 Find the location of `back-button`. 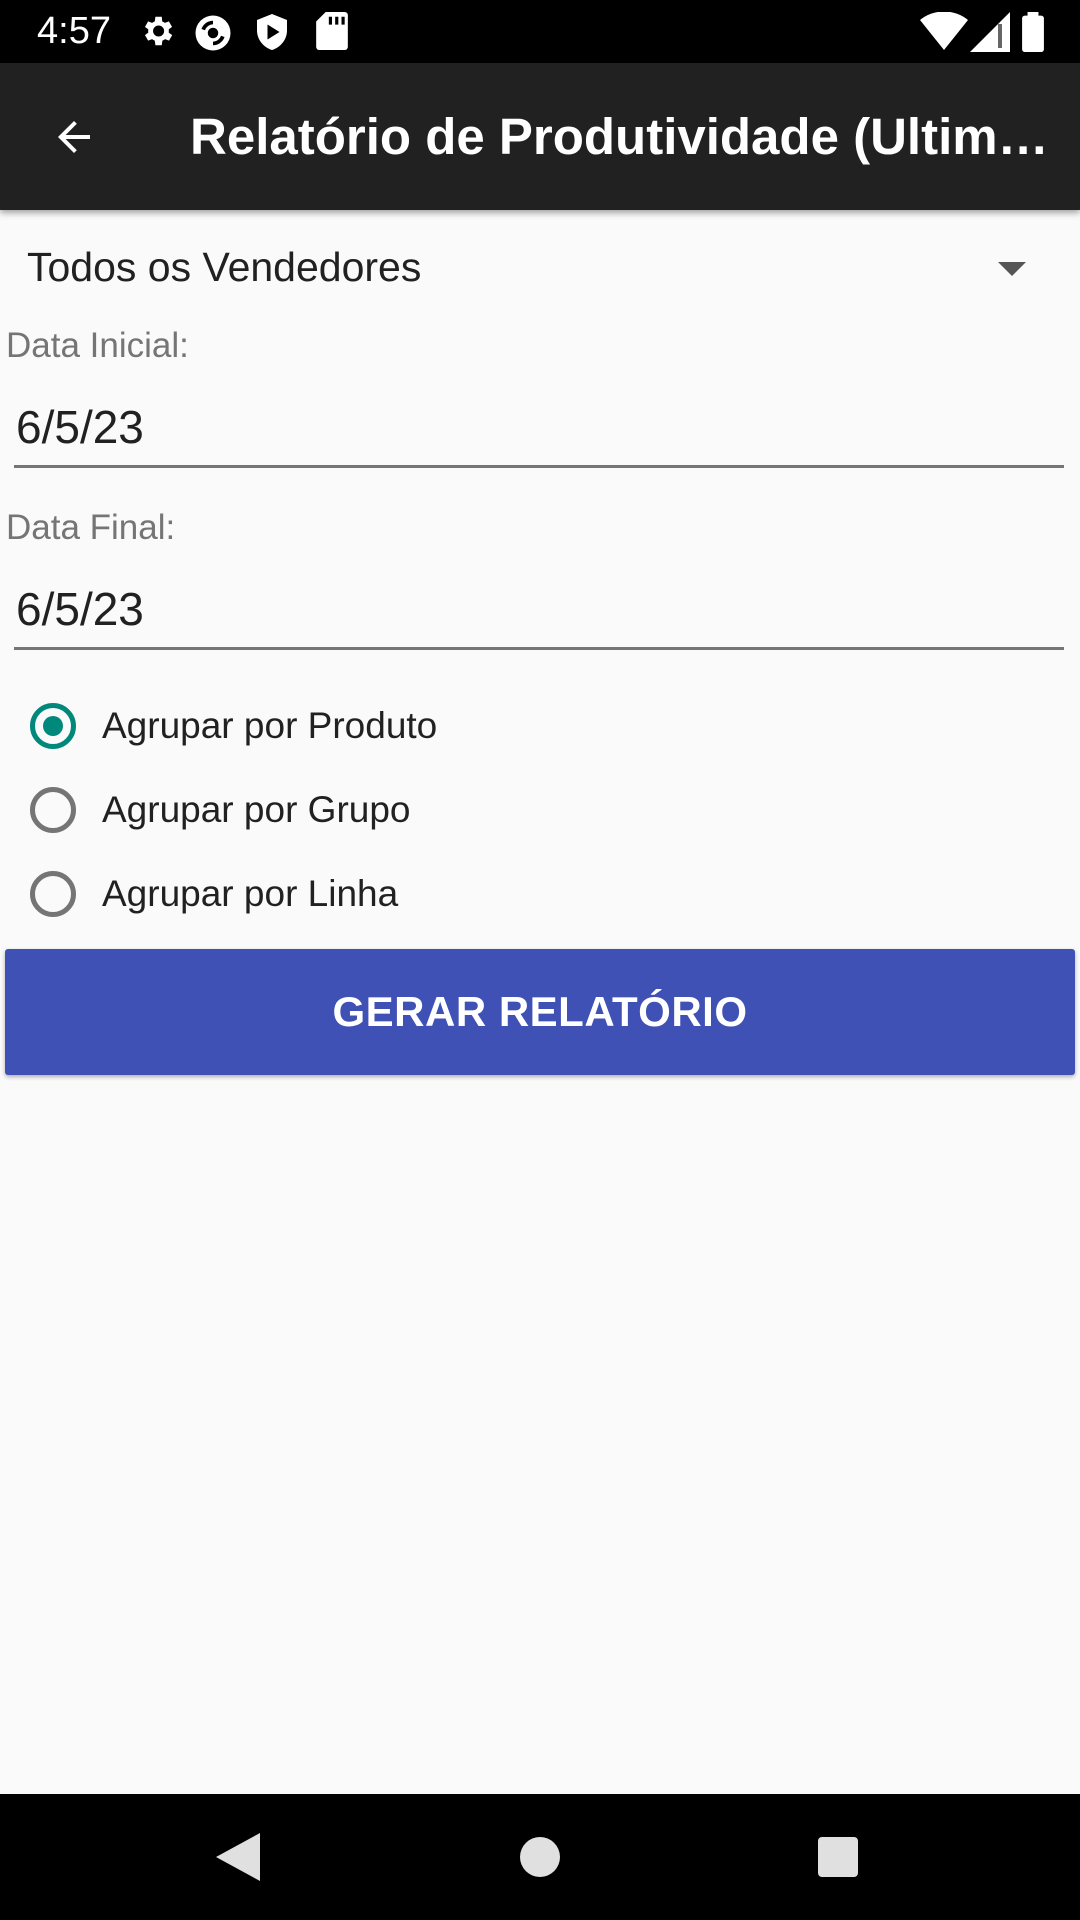

back-button is located at coordinates (74, 137).